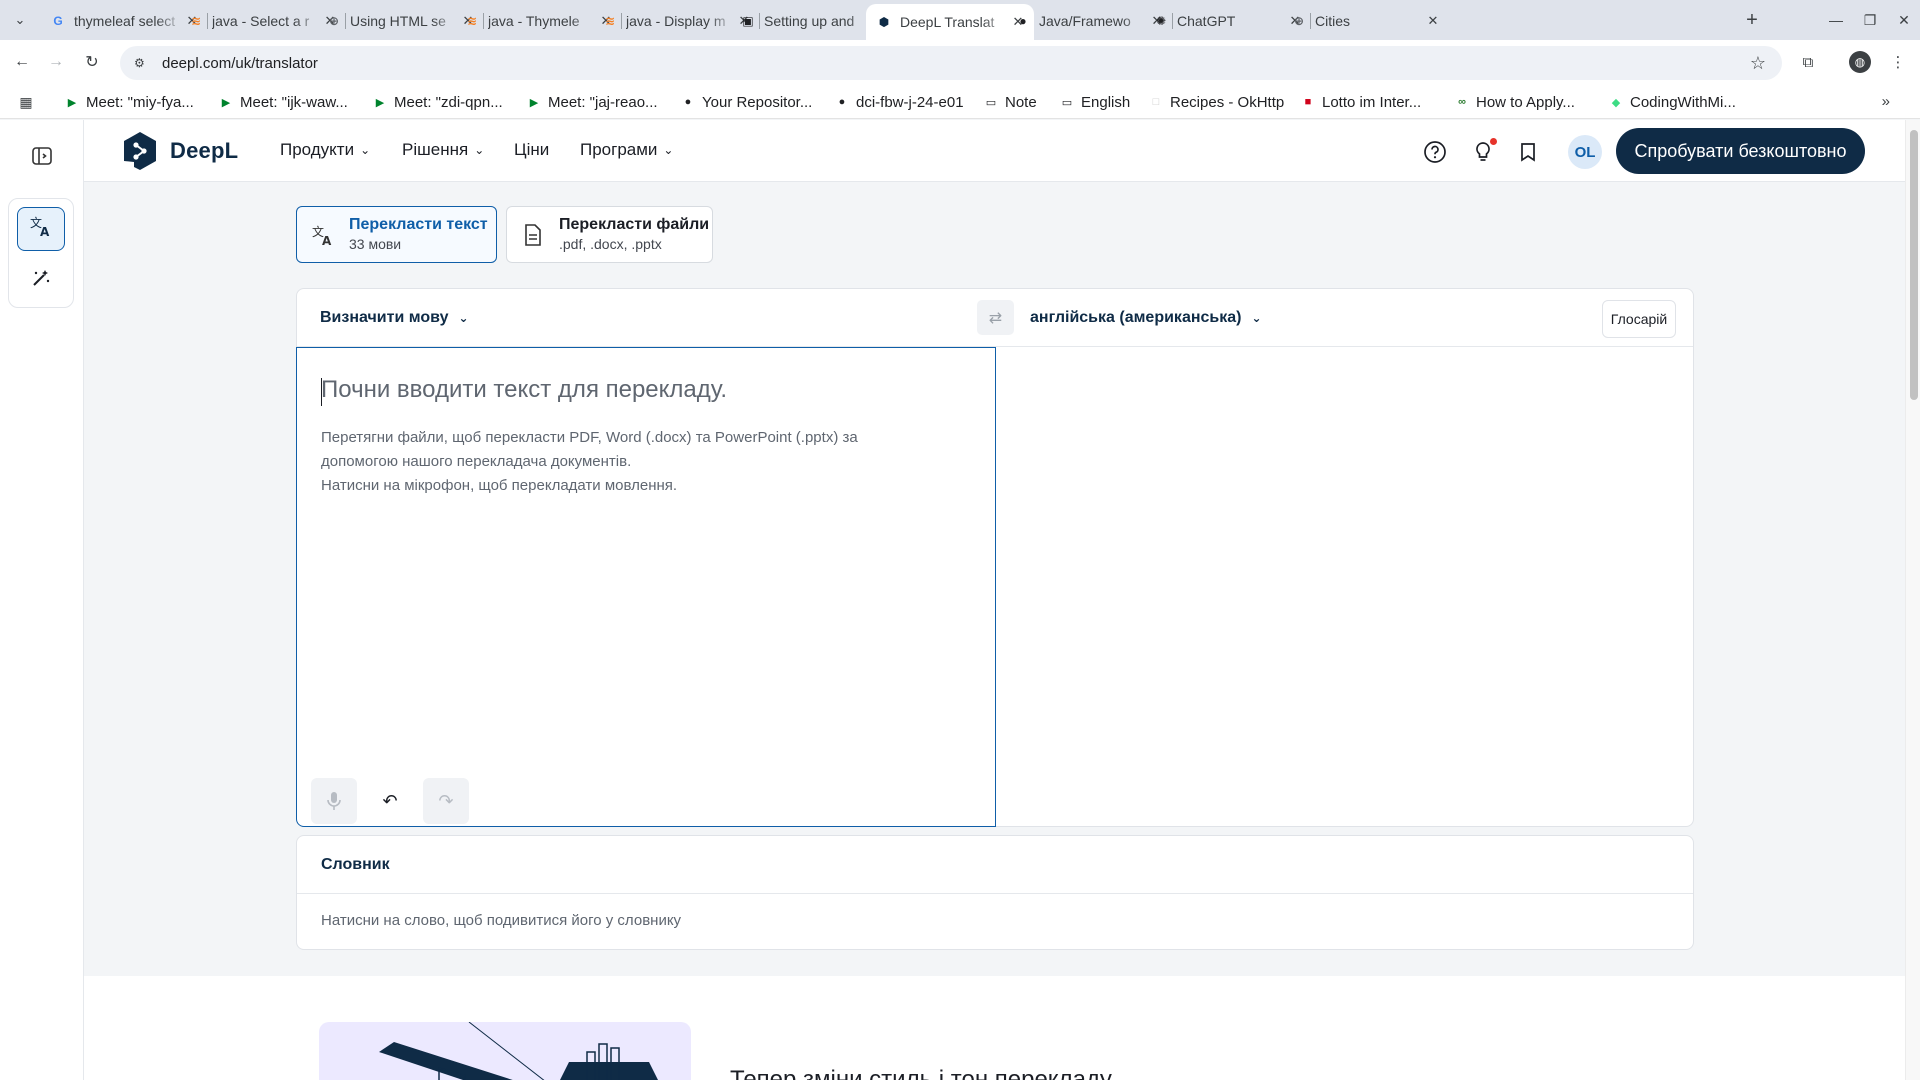 The width and height of the screenshot is (1920, 1080). What do you see at coordinates (92, 62) in the screenshot?
I see `reload-icon: ↻` at bounding box center [92, 62].